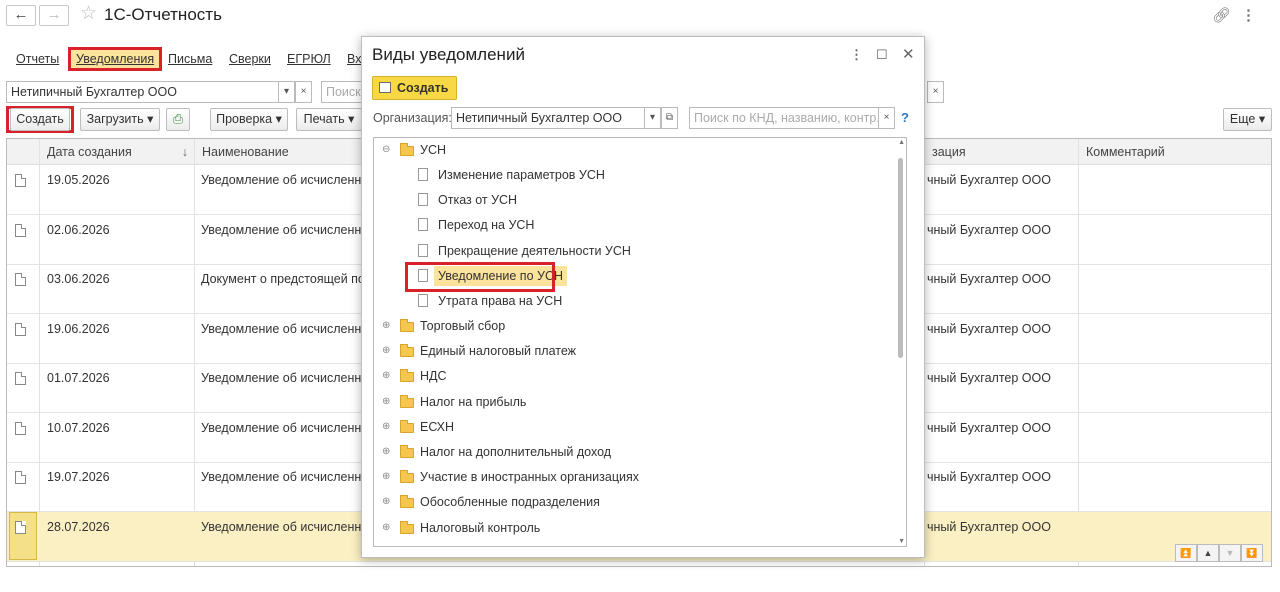  I want to click on tree-group-label: Налог на дополнительный доход, so click(516, 452).